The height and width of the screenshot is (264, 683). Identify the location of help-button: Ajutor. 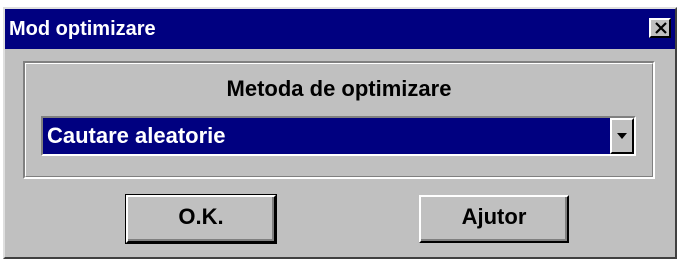
(494, 219).